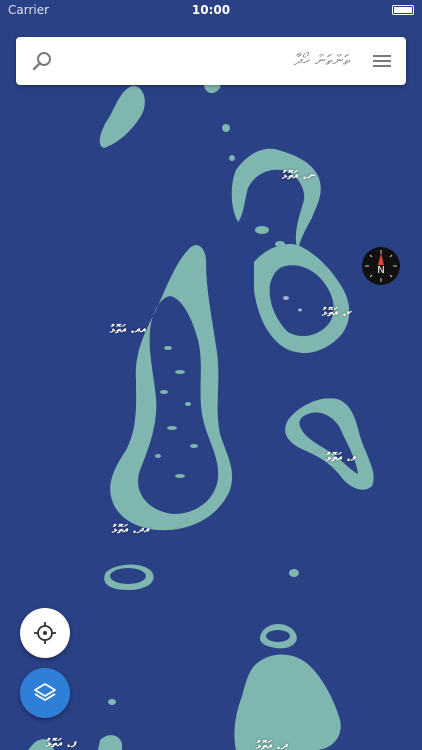 Image resolution: width=422 pixels, height=750 pixels. I want to click on search-icon, so click(42, 61).